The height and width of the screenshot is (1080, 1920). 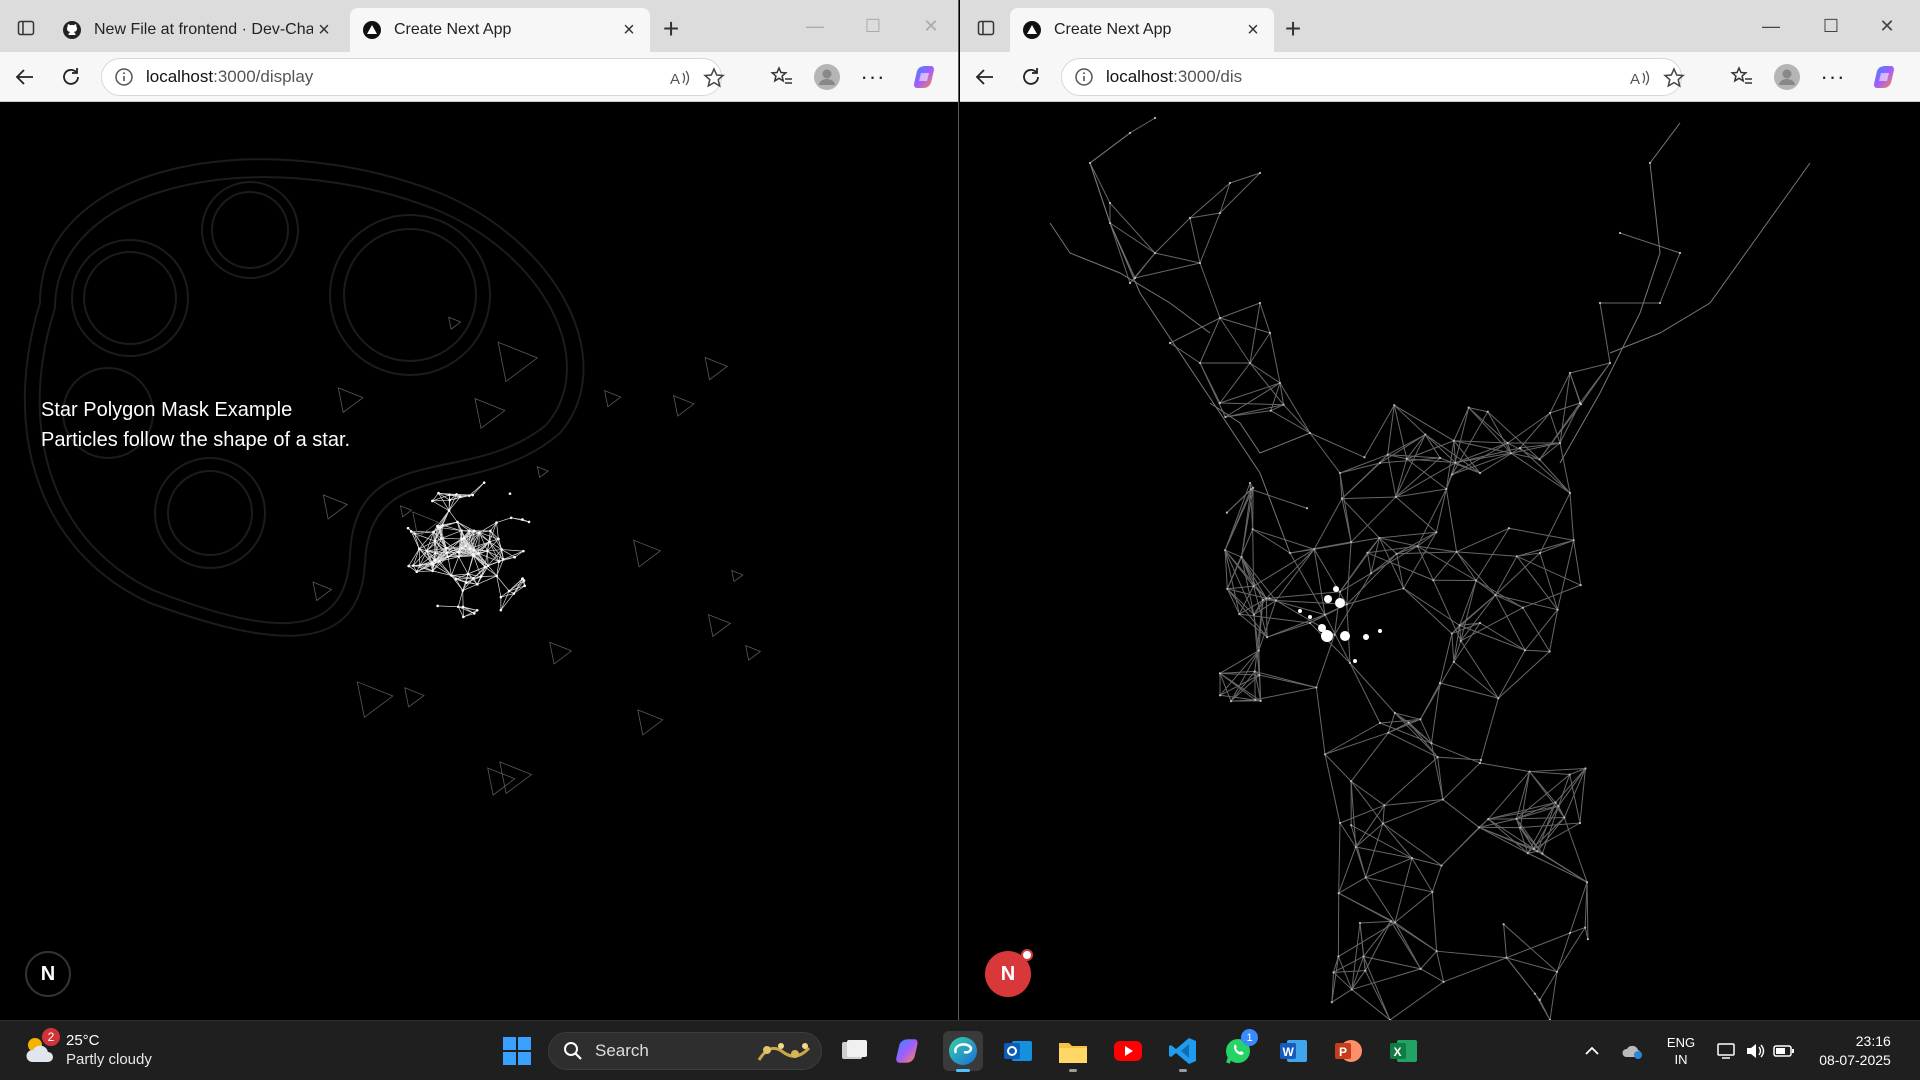 I want to click on volume-icon, so click(x=1756, y=1051).